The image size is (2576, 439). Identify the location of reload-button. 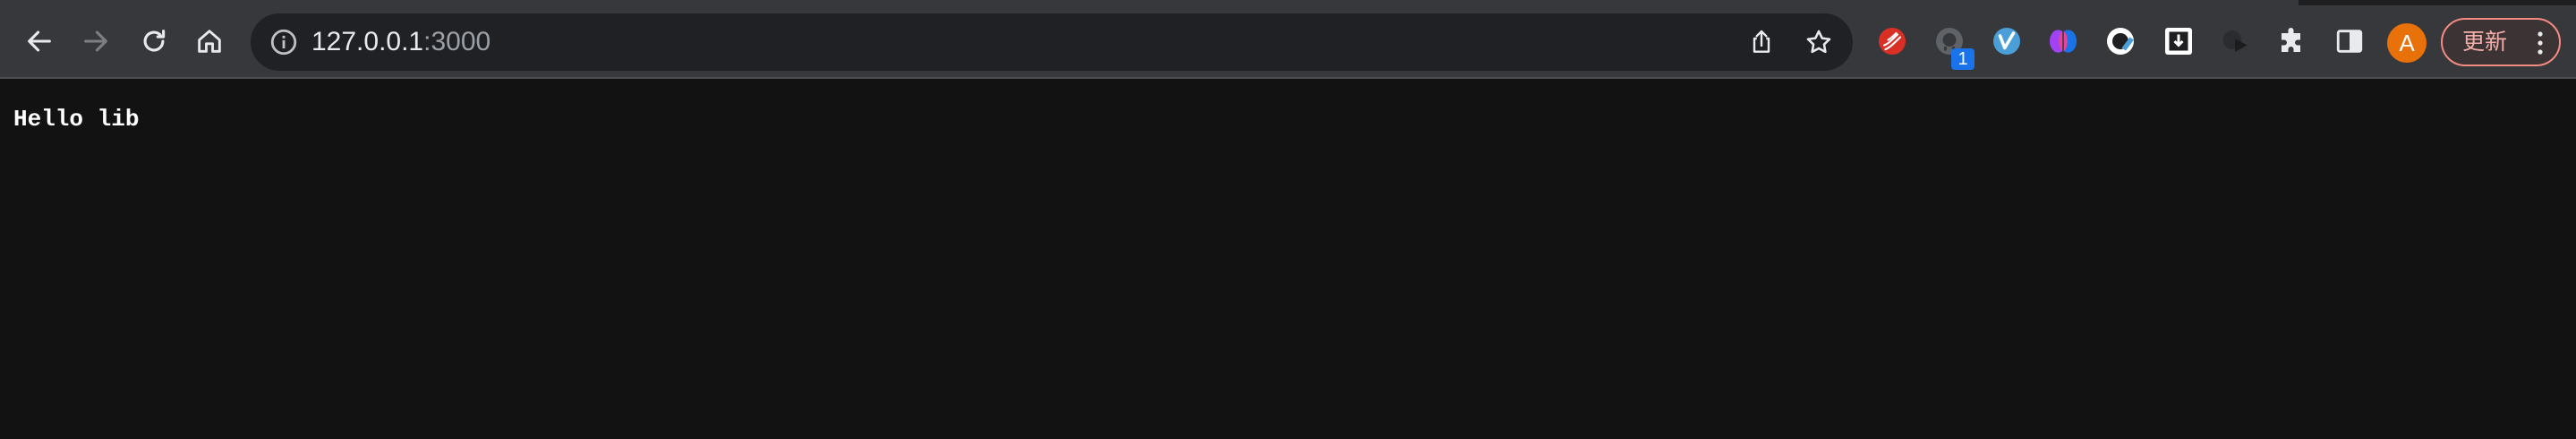
(154, 41).